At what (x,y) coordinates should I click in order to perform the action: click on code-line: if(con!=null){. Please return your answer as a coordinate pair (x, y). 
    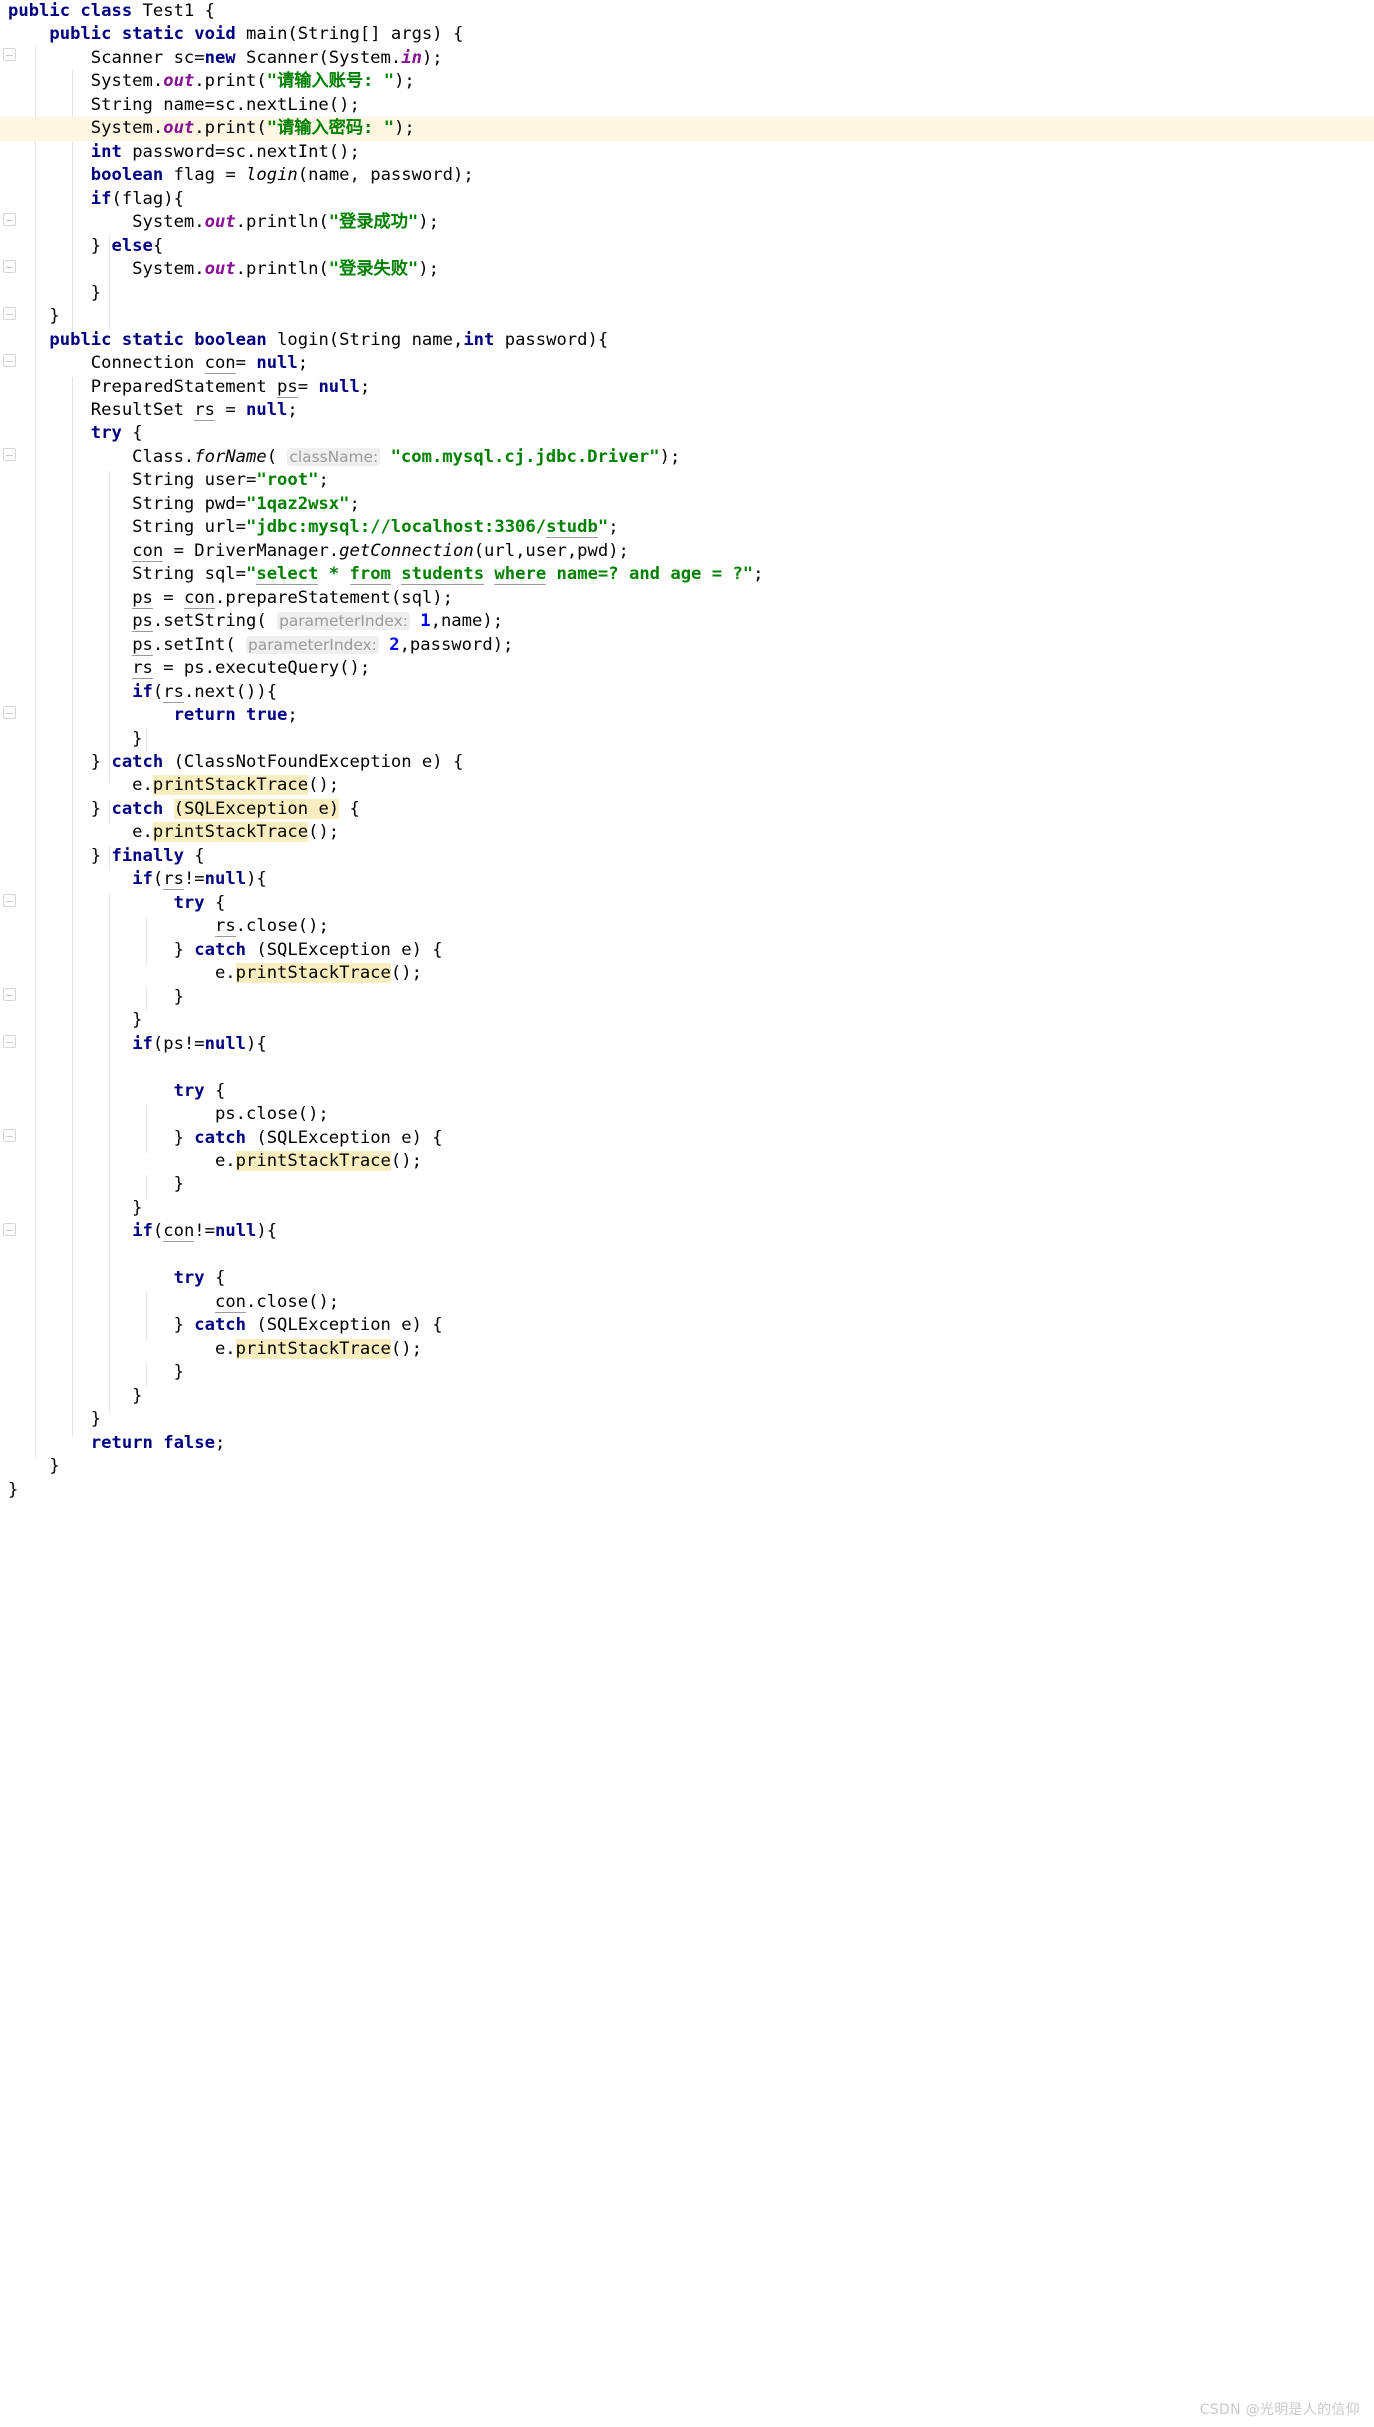
    Looking at the image, I should click on (687, 1231).